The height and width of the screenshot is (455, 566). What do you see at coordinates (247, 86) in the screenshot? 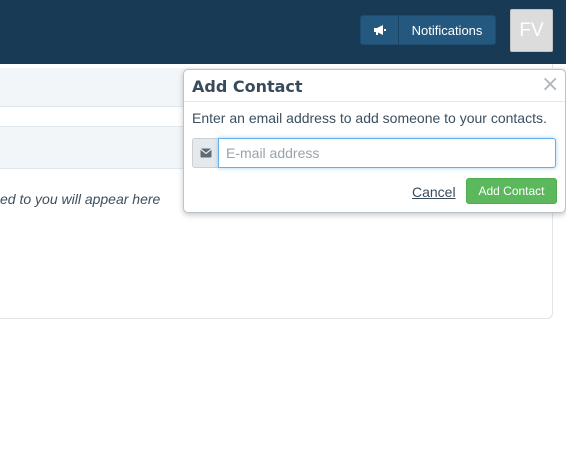
I see `popover-title: Add Contact` at bounding box center [247, 86].